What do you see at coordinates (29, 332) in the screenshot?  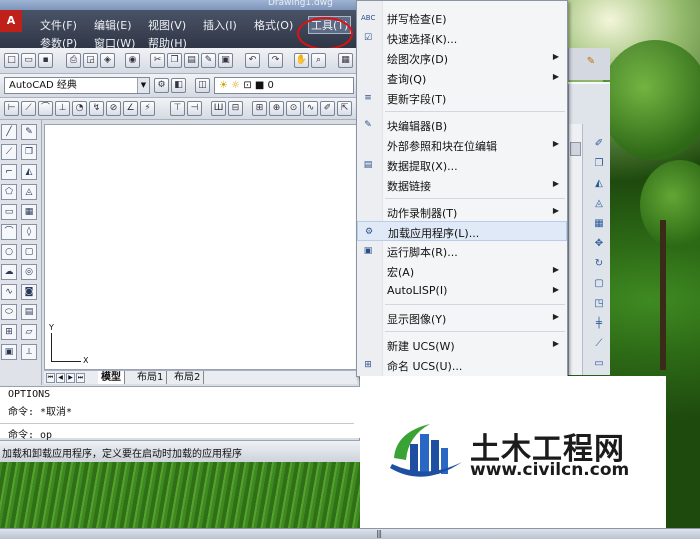 I see `extend-icon: ▱` at bounding box center [29, 332].